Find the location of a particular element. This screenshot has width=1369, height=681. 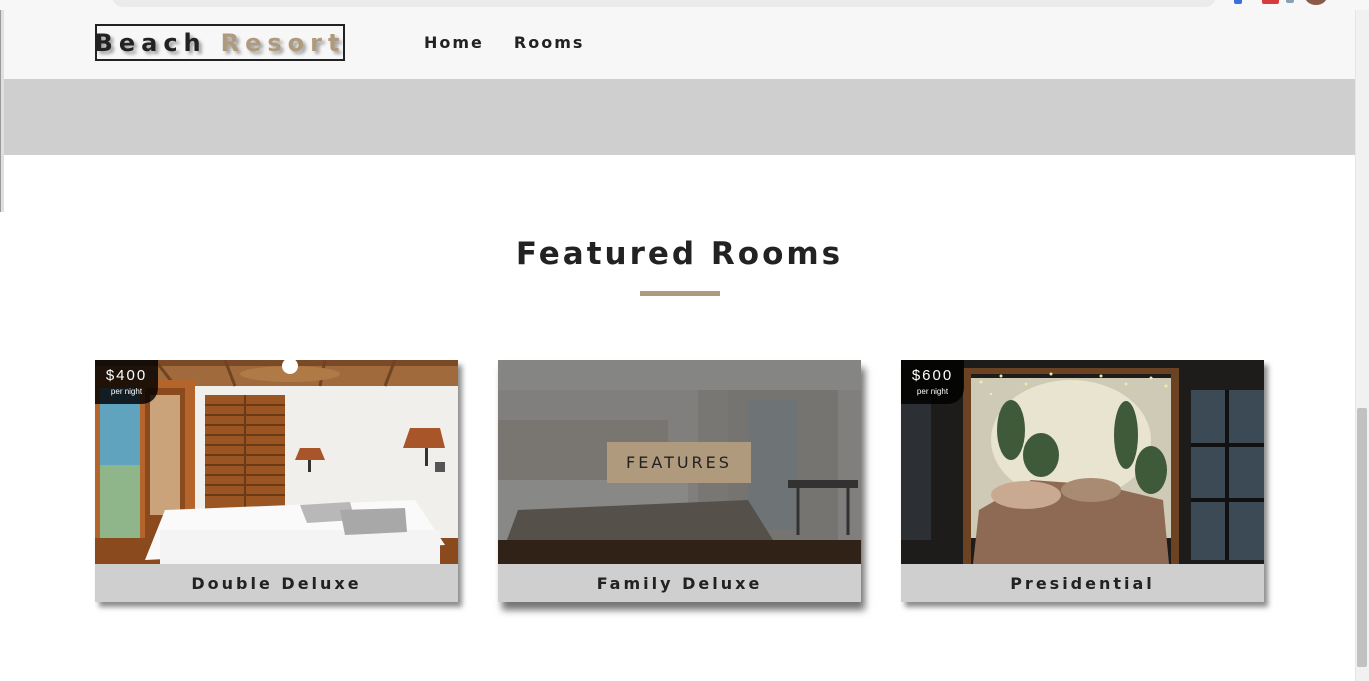

room-photo: FEATURES is located at coordinates (679, 462).